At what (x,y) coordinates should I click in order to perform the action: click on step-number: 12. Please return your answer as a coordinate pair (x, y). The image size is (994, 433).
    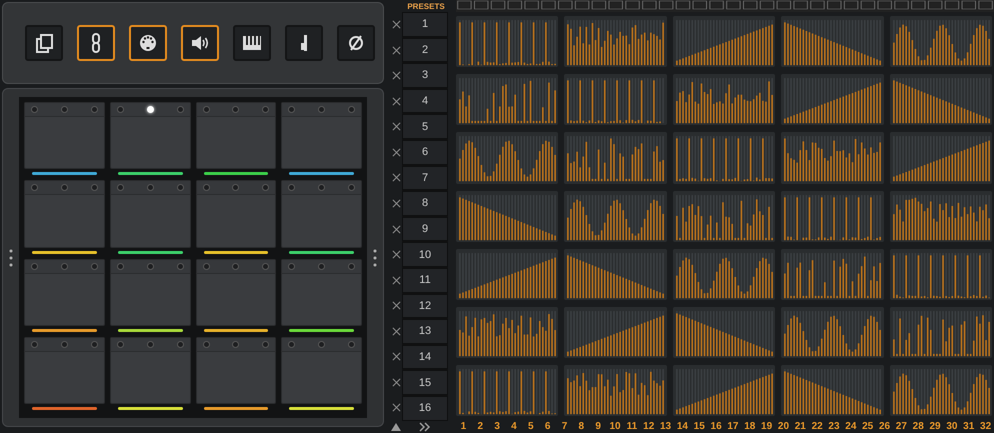
    Looking at the image, I should click on (649, 426).